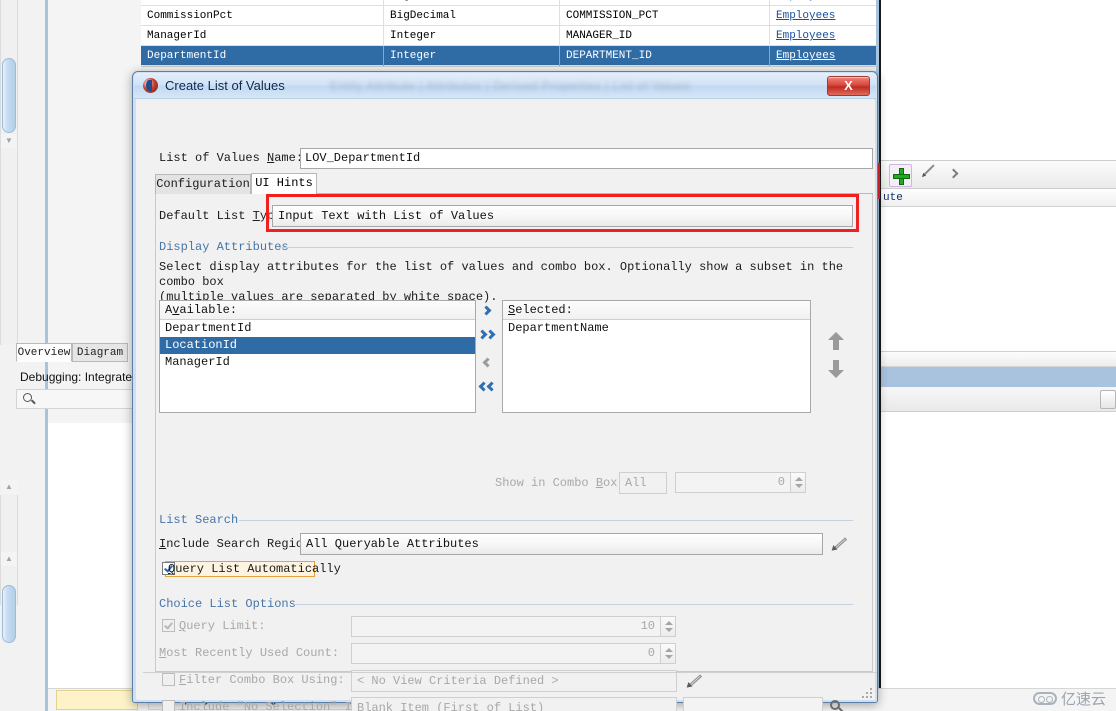 This screenshot has width=1116, height=711. What do you see at coordinates (656, 366) in the screenshot?
I see `selected-items: DepartmentName` at bounding box center [656, 366].